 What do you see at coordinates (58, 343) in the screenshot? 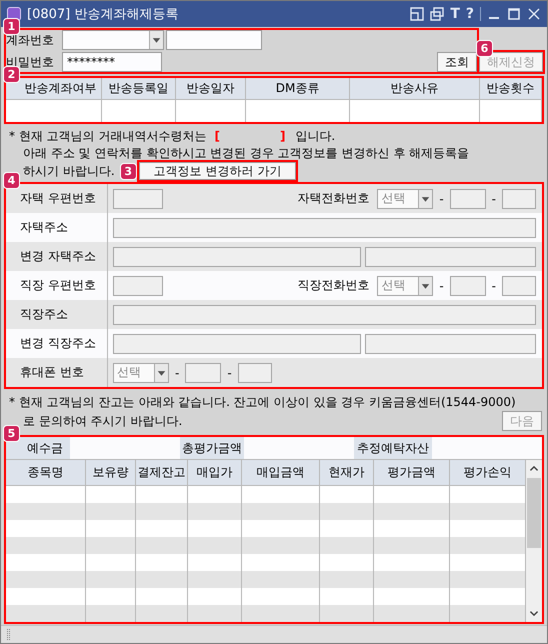
I see `field-label: 변경 직장주소` at bounding box center [58, 343].